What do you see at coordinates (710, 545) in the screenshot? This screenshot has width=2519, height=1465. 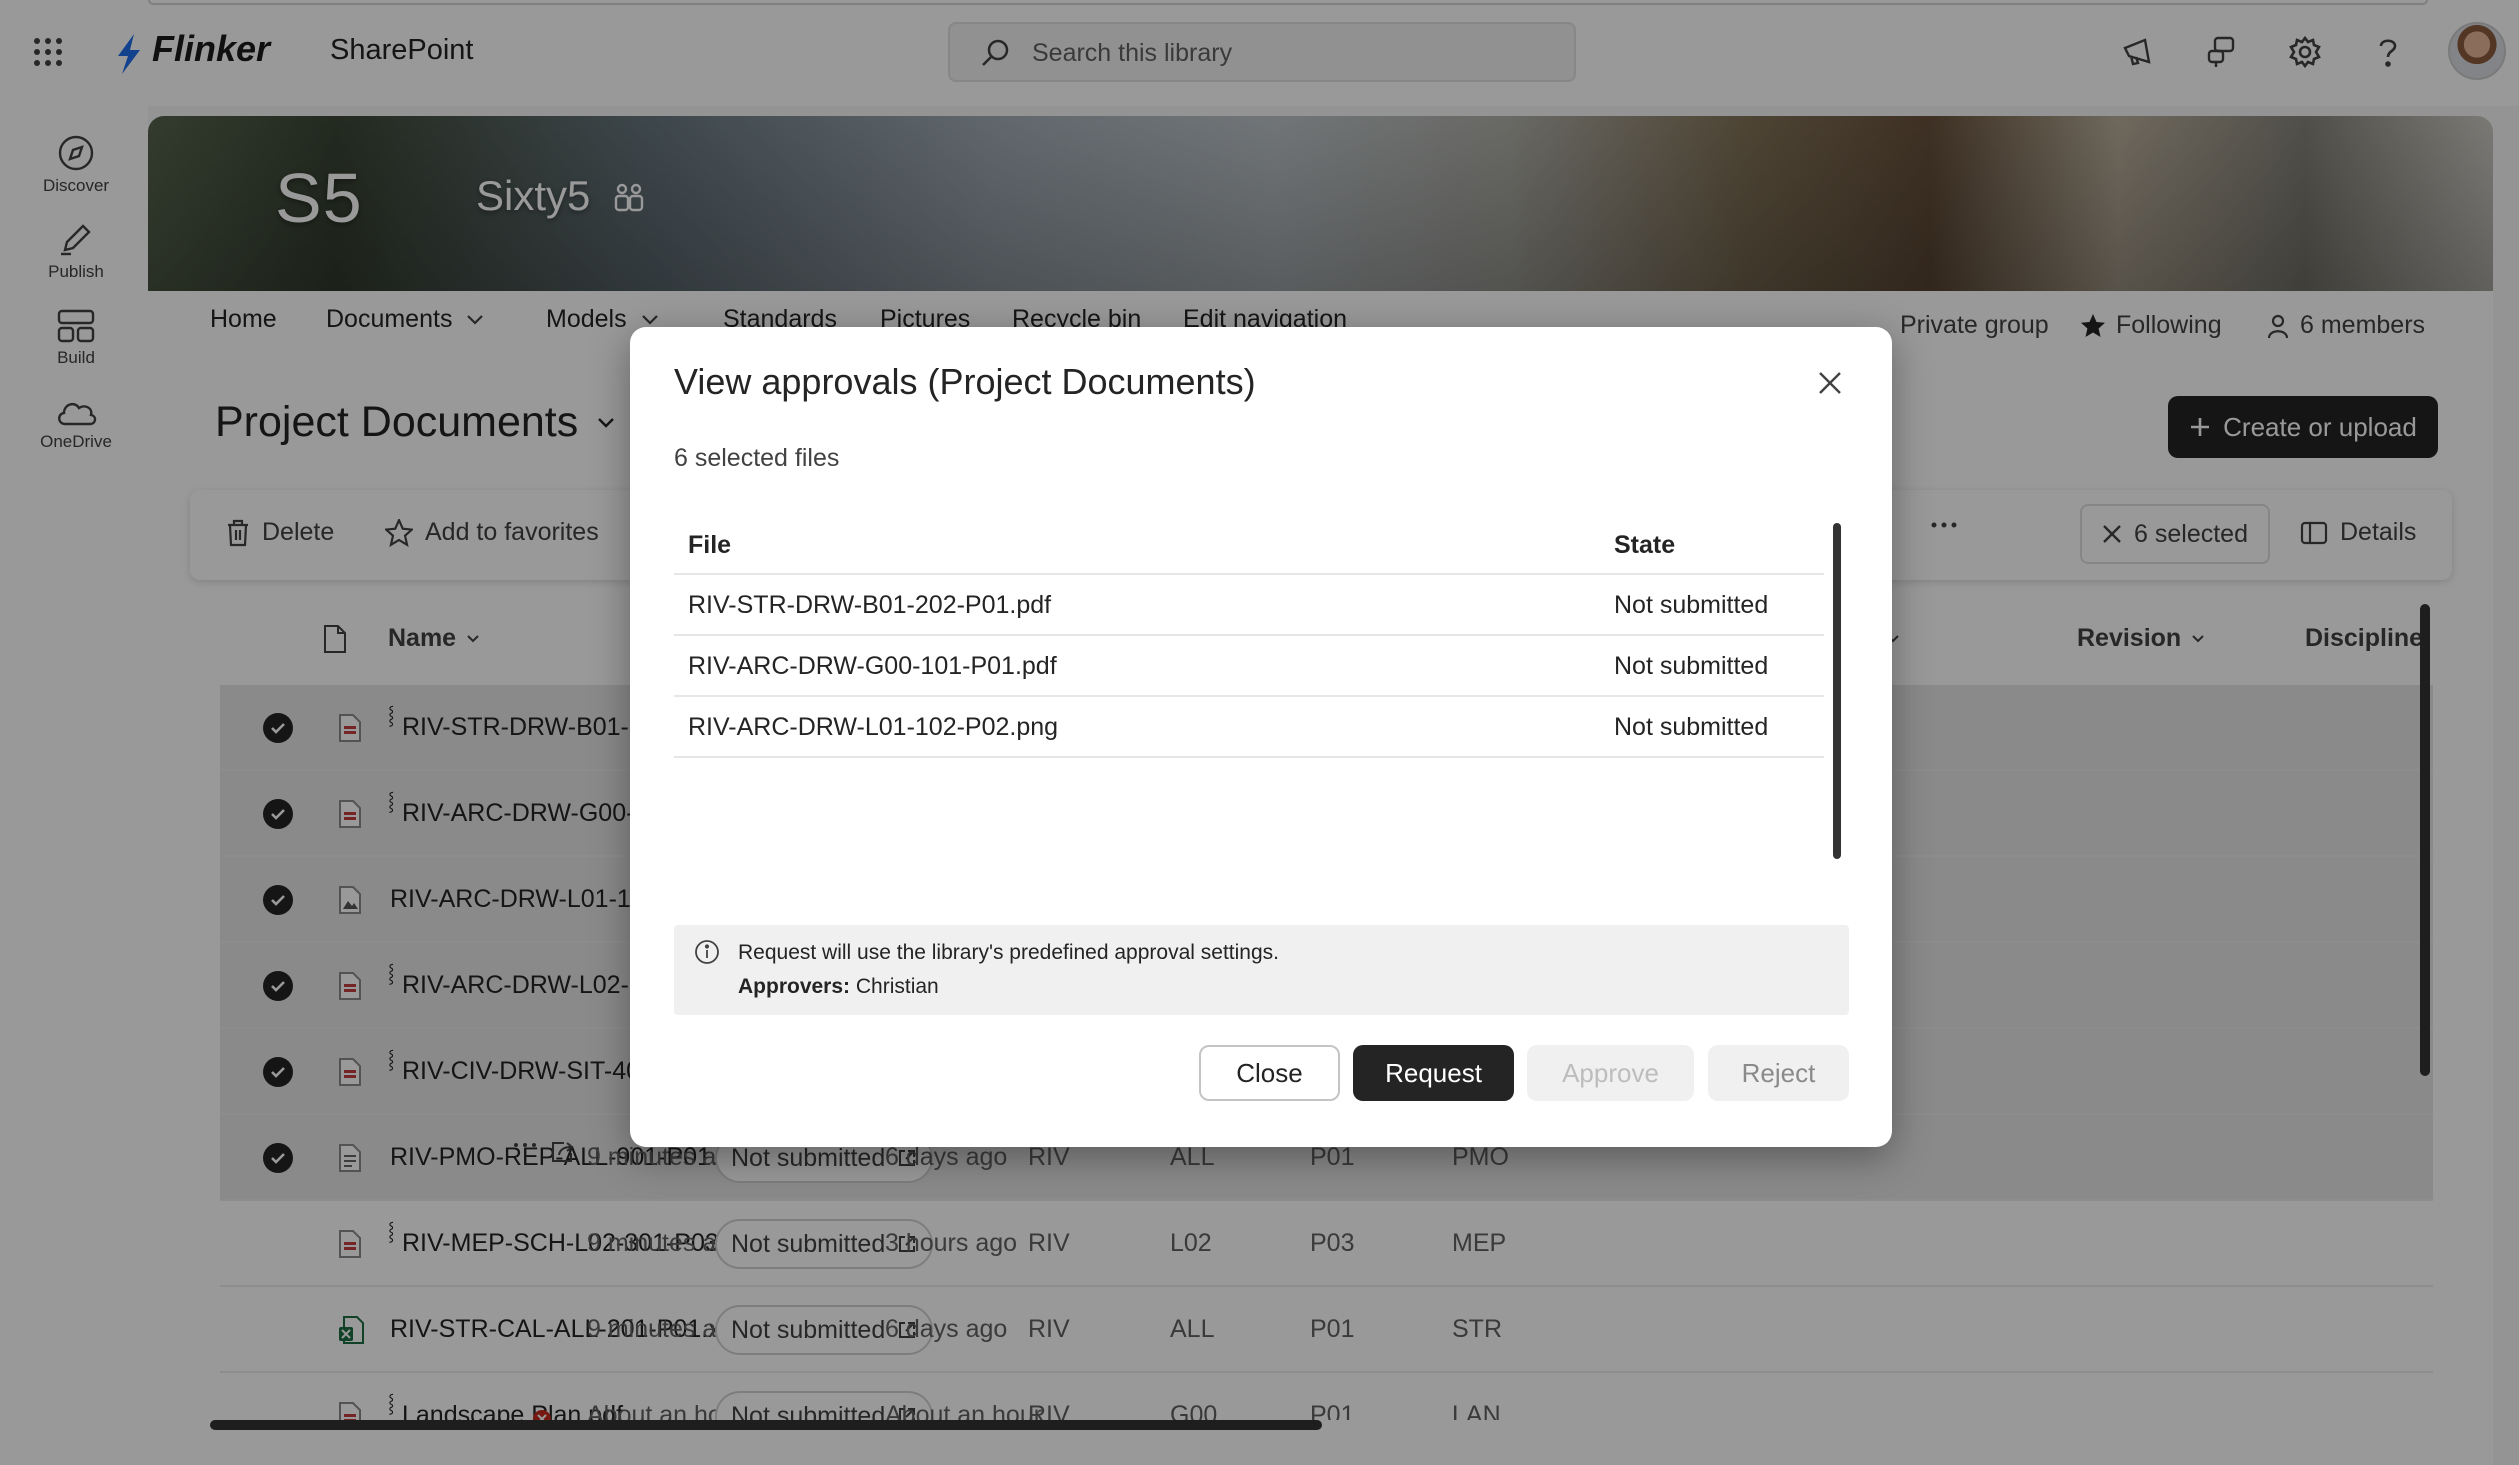 I see `table-header-file: File` at bounding box center [710, 545].